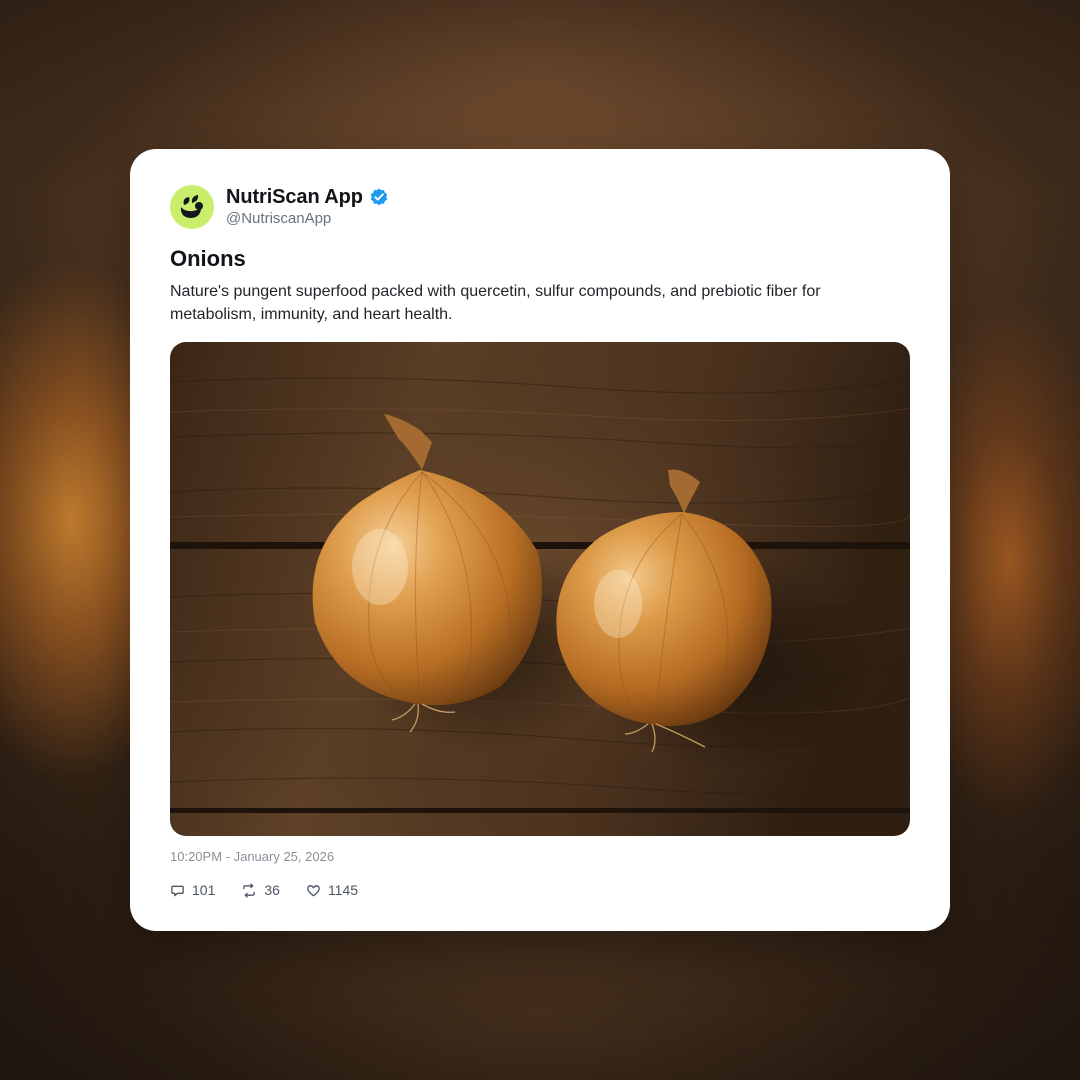  I want to click on author-name: NutriScan App, so click(294, 197).